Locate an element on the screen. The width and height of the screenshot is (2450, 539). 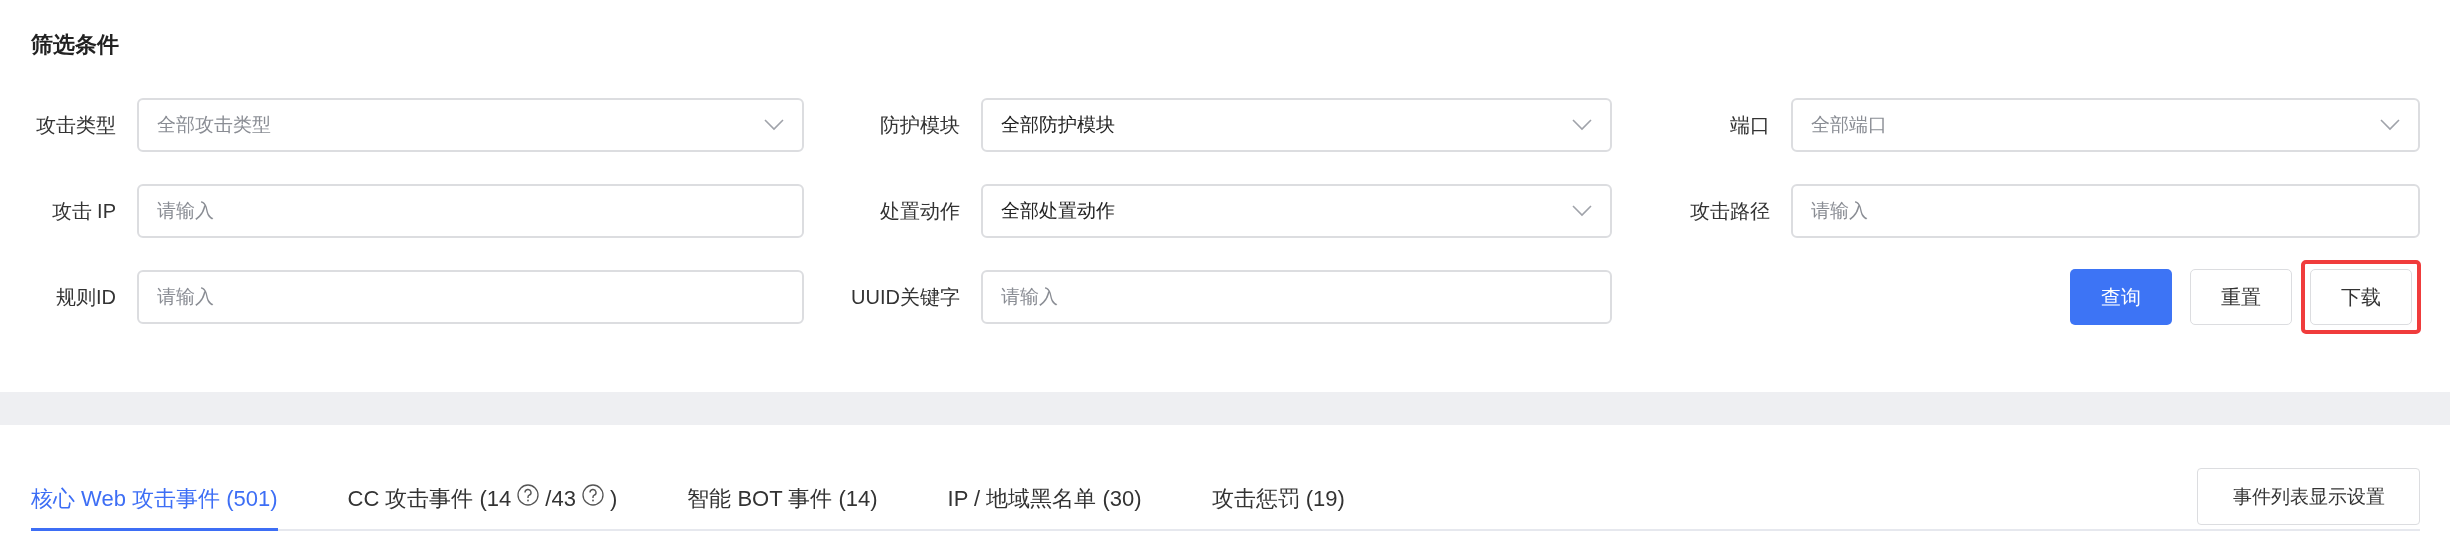
select-field: 全部处置动作 is located at coordinates (1296, 211).